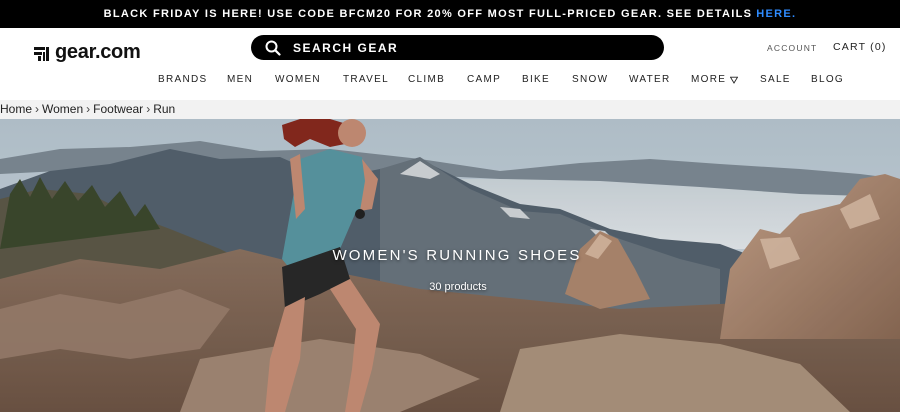 The image size is (900, 412). What do you see at coordinates (775, 79) in the screenshot?
I see `nav-item-sale: SALE` at bounding box center [775, 79].